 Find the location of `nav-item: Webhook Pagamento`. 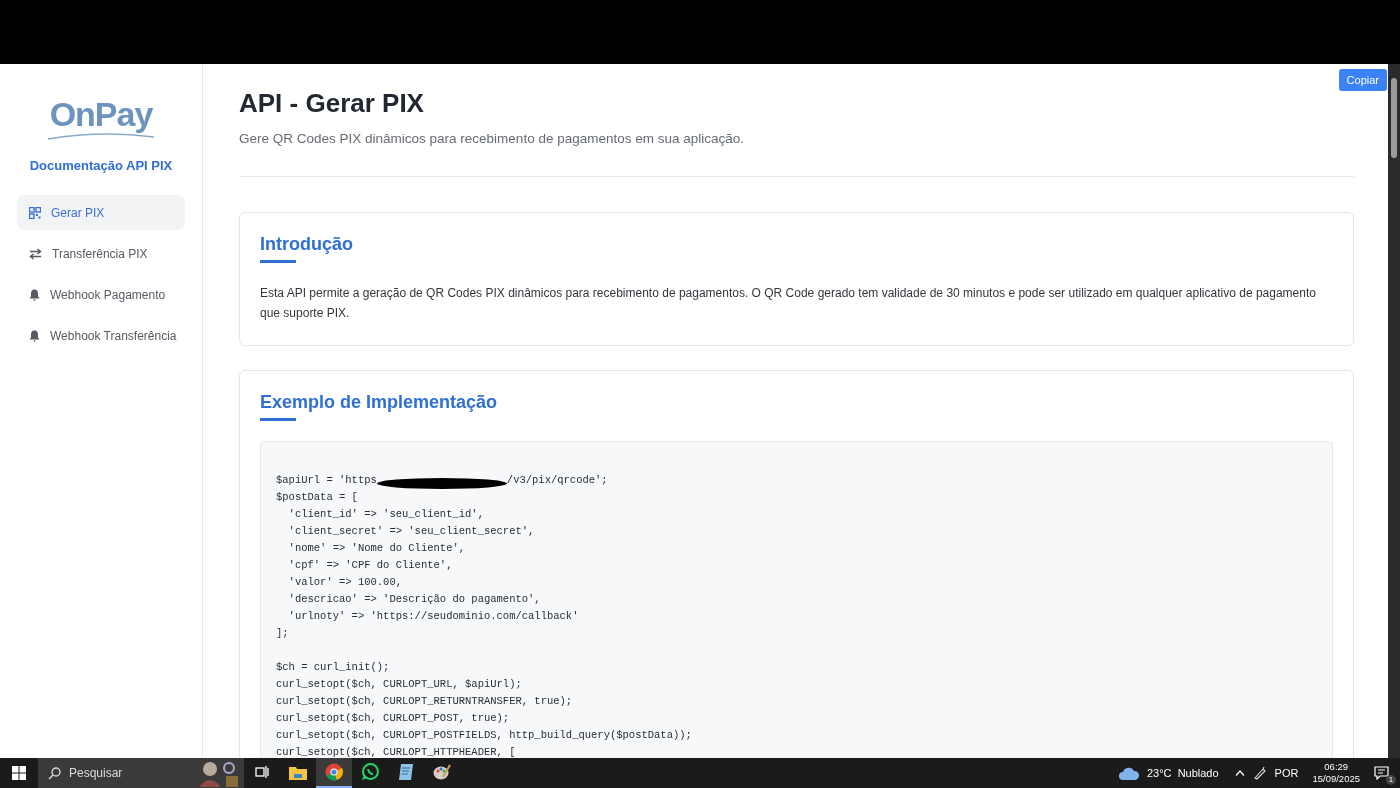

nav-item: Webhook Pagamento is located at coordinates (101, 294).